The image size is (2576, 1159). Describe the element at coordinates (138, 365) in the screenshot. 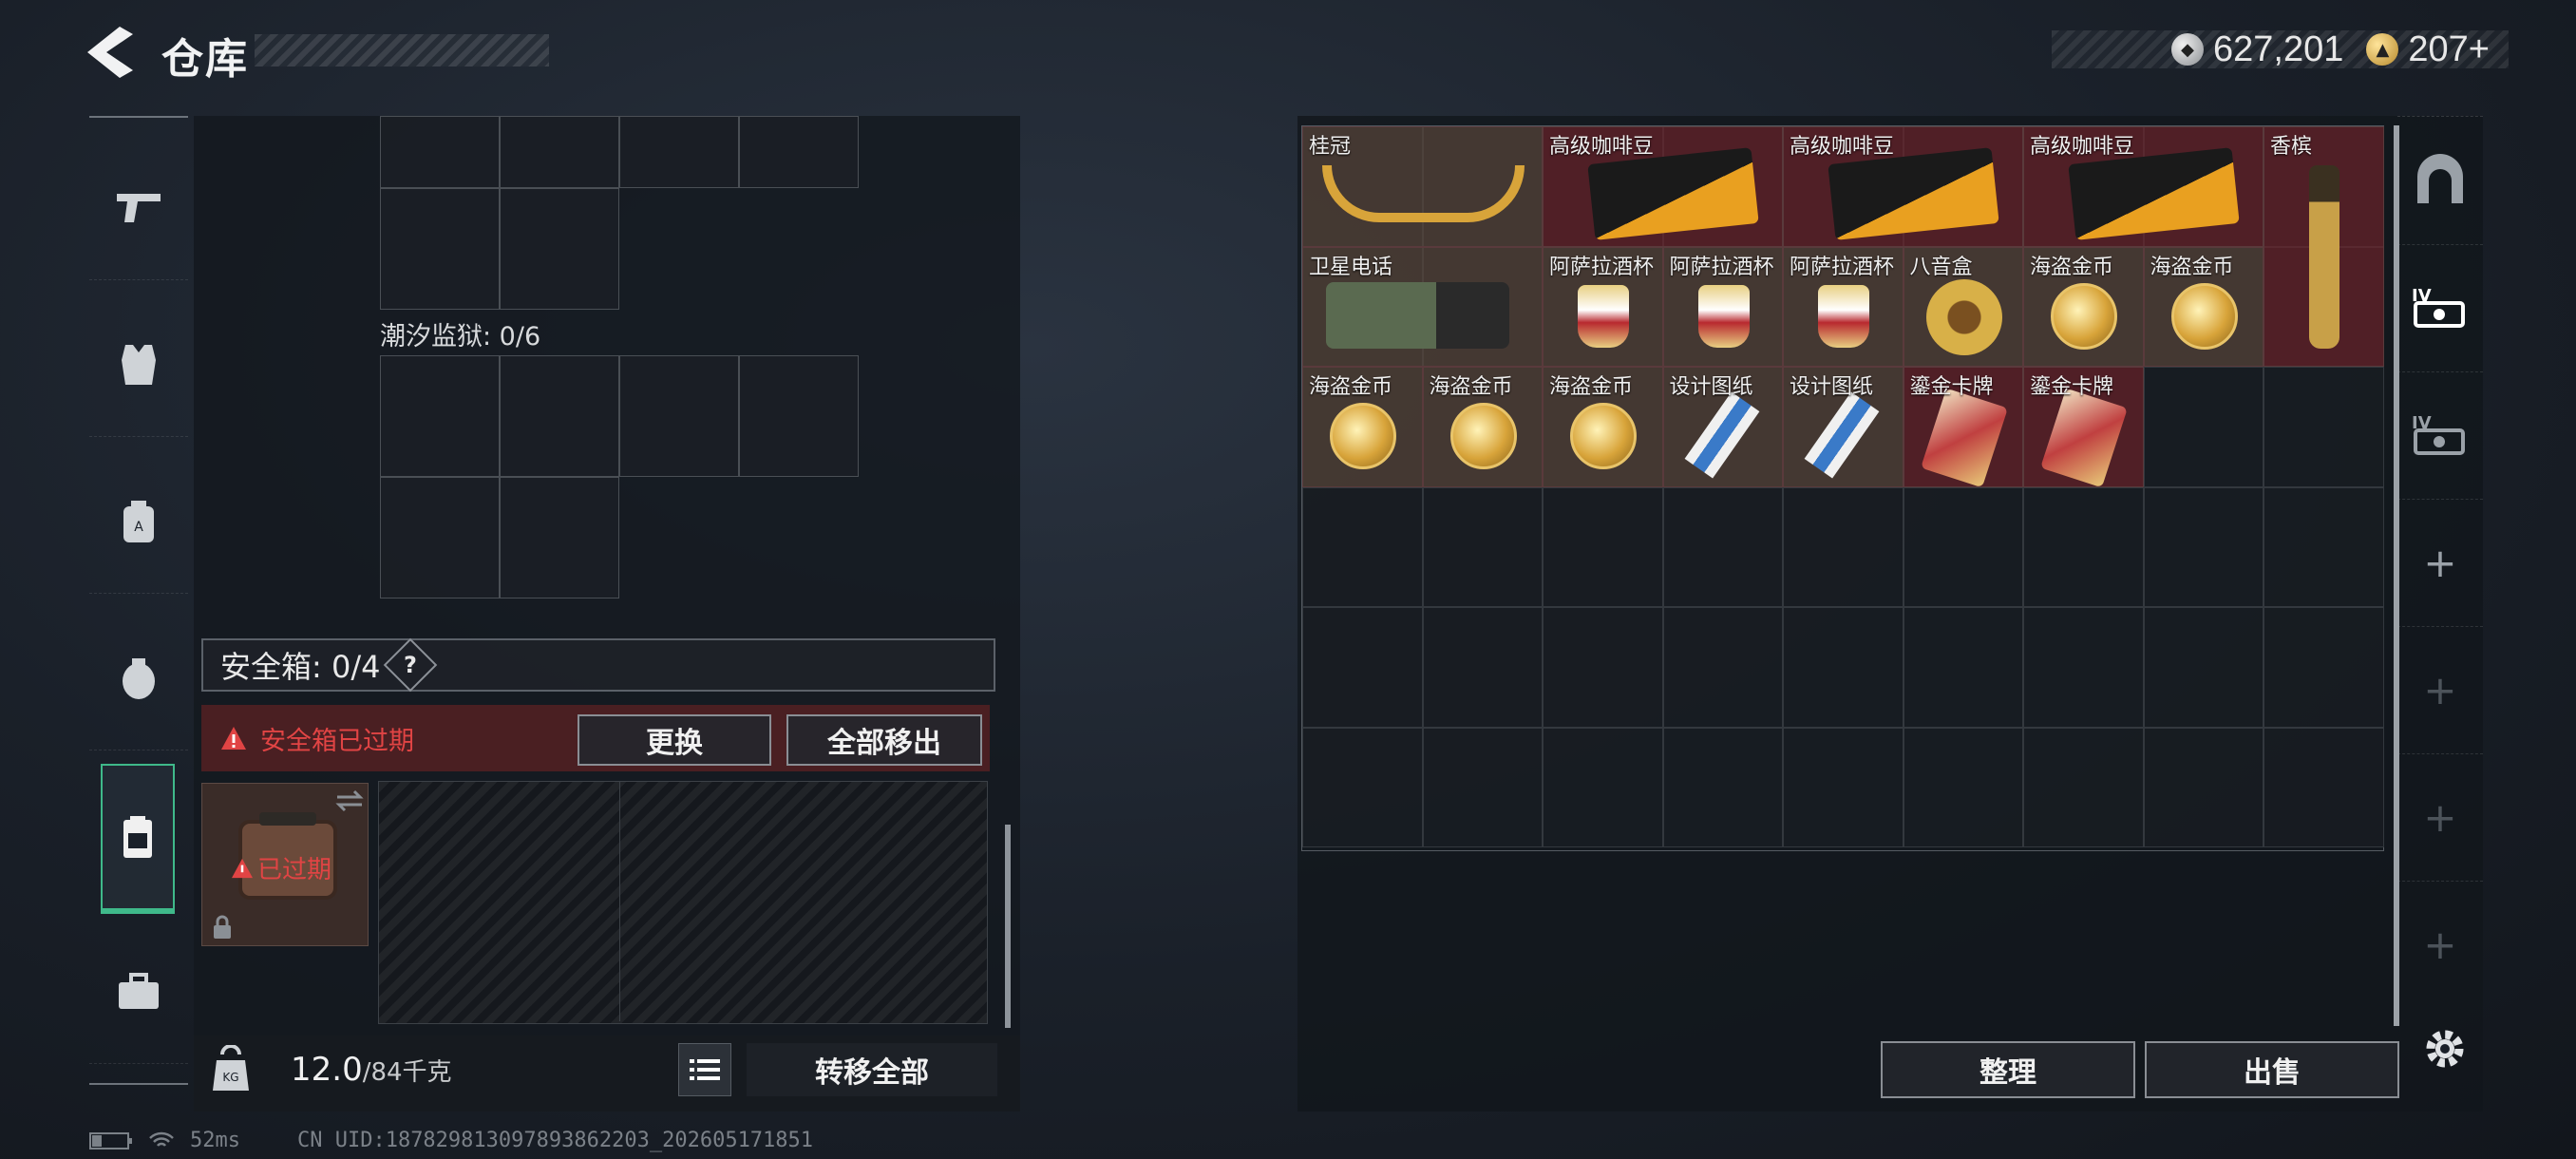

I see `sidebar-item-armor` at that location.